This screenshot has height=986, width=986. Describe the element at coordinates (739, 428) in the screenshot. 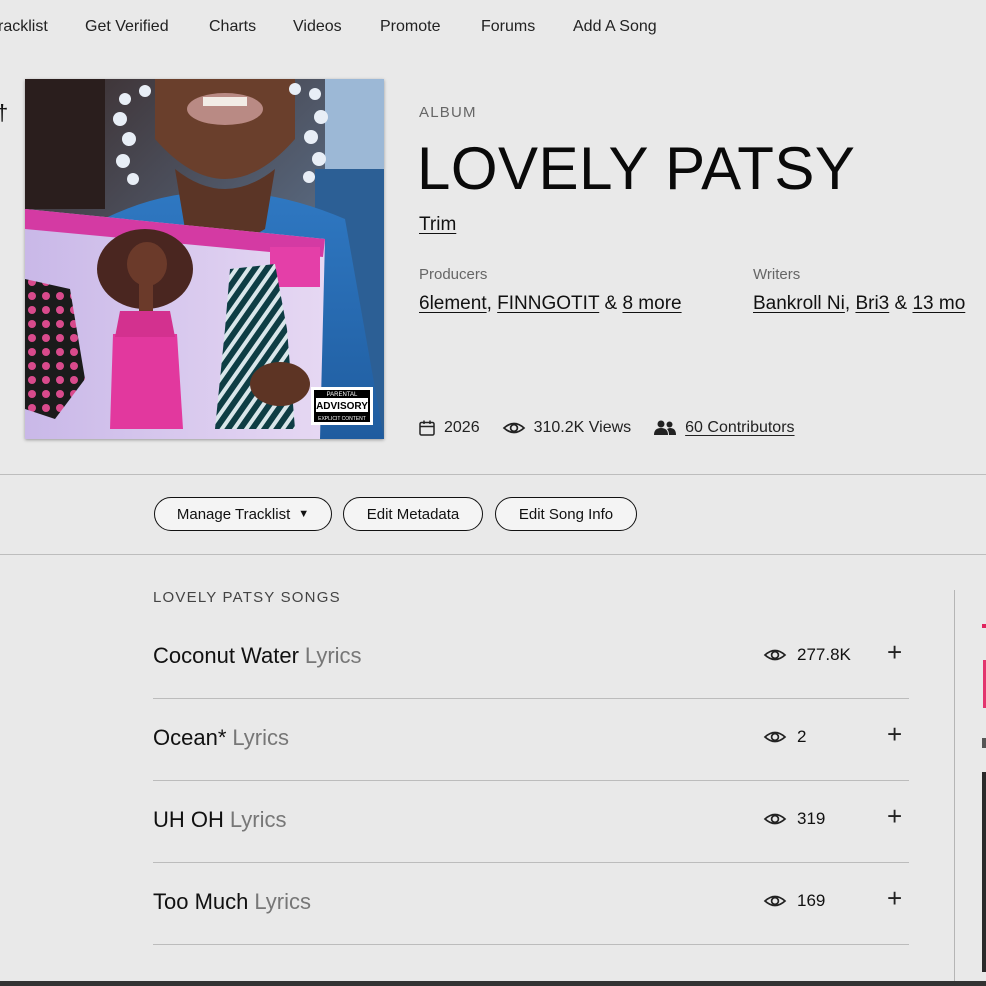

I see `contributors-link: 60 Contributors` at that location.